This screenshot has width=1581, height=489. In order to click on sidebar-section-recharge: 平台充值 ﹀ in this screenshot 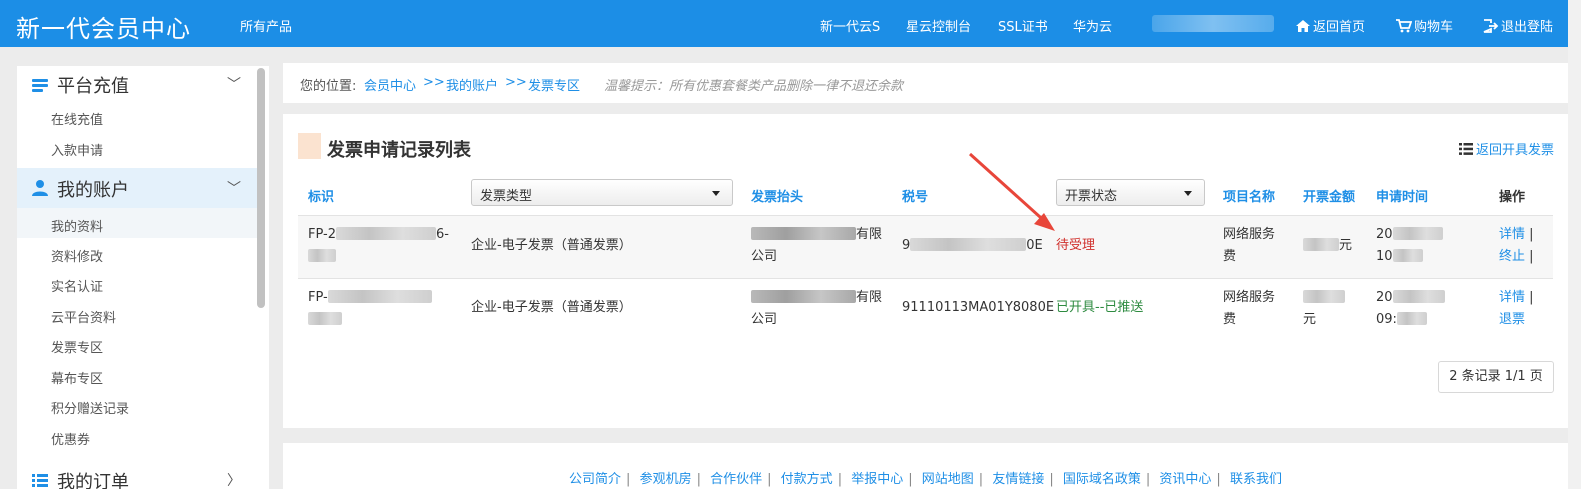, I will do `click(137, 84)`.